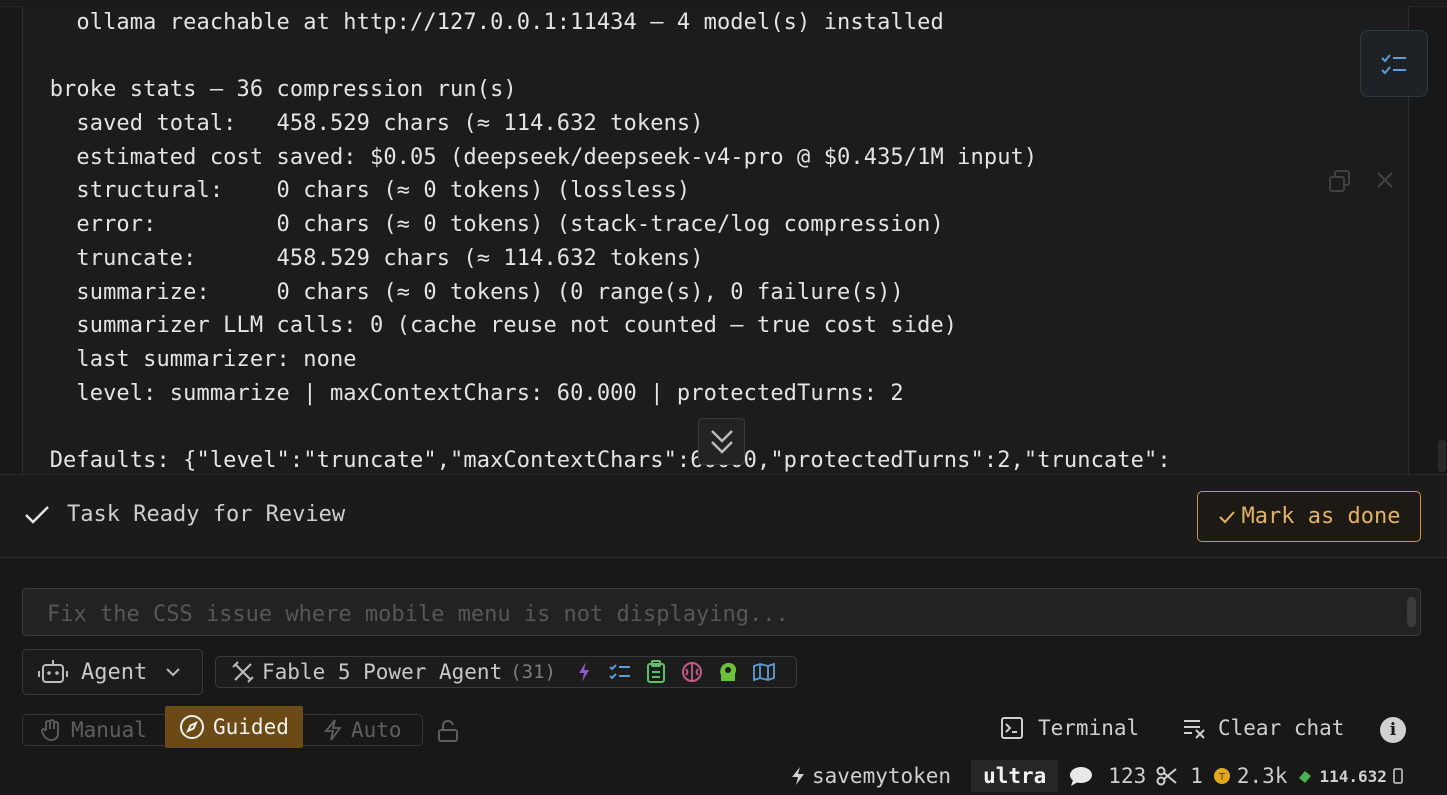  Describe the element at coordinates (1107, 776) in the screenshot. I see `message-count: 123` at that location.